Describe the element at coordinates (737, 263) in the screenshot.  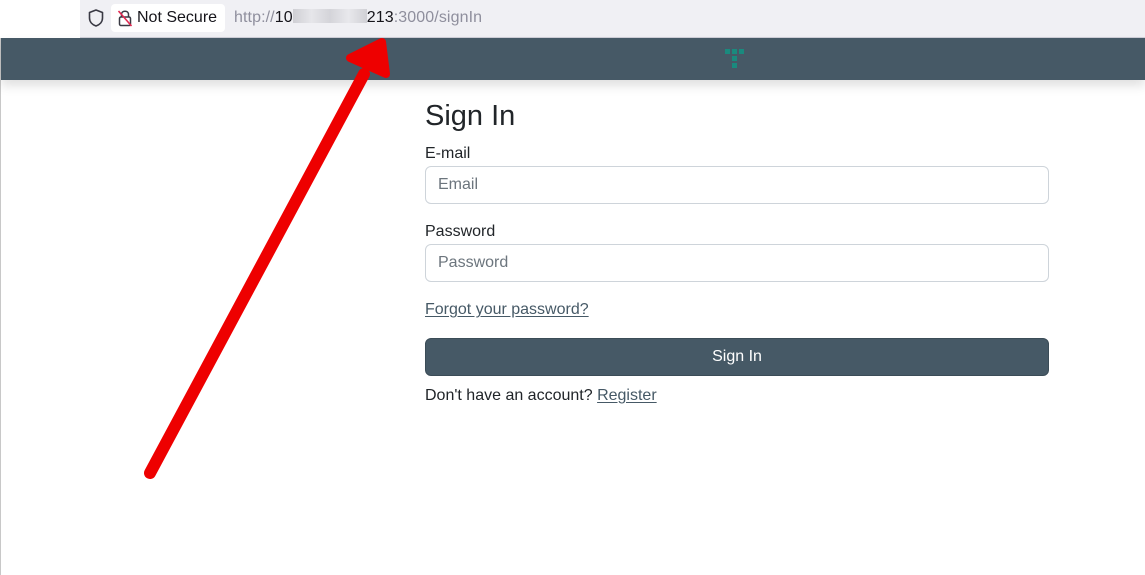
I see `password-field` at that location.